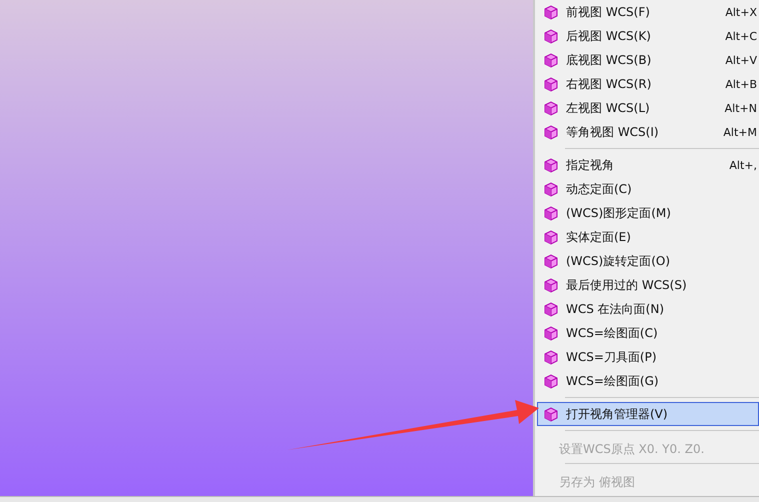 This screenshot has height=502, width=759. Describe the element at coordinates (648, 60) in the screenshot. I see `menu-item: 底视图 WCS(B) Alt+V` at that location.